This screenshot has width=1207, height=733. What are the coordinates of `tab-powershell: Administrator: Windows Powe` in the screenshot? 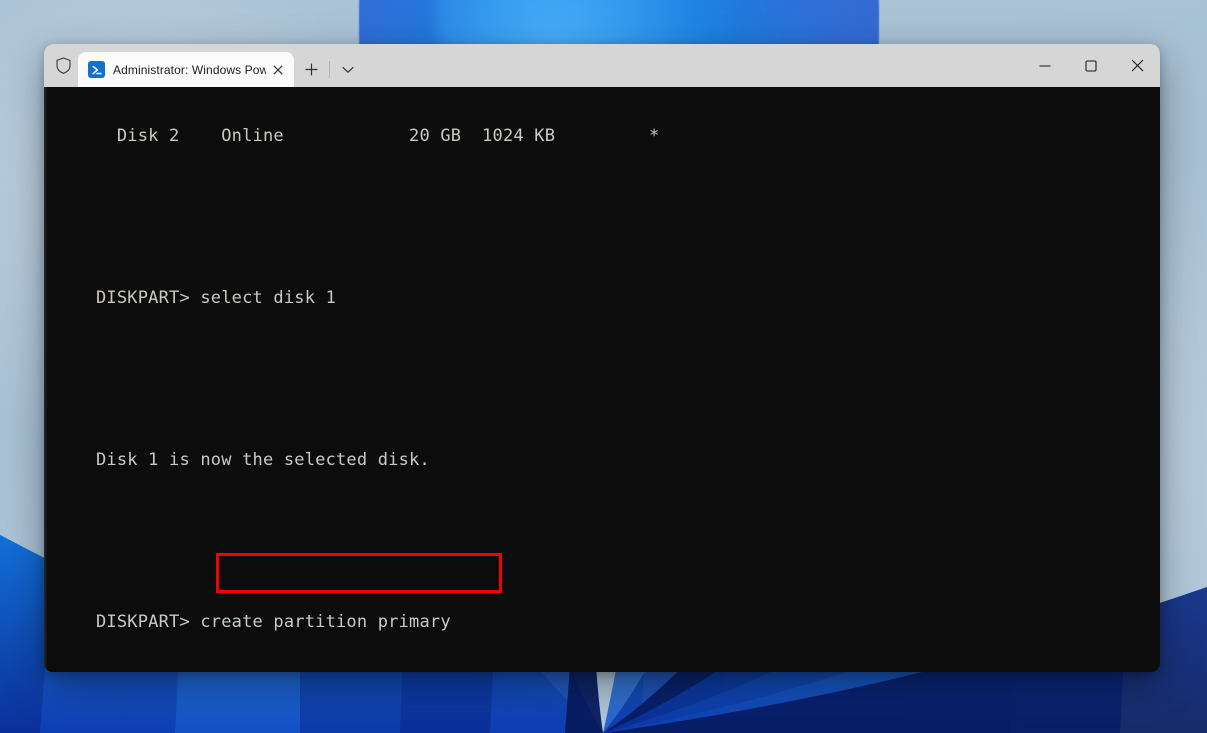 It's located at (186, 69).